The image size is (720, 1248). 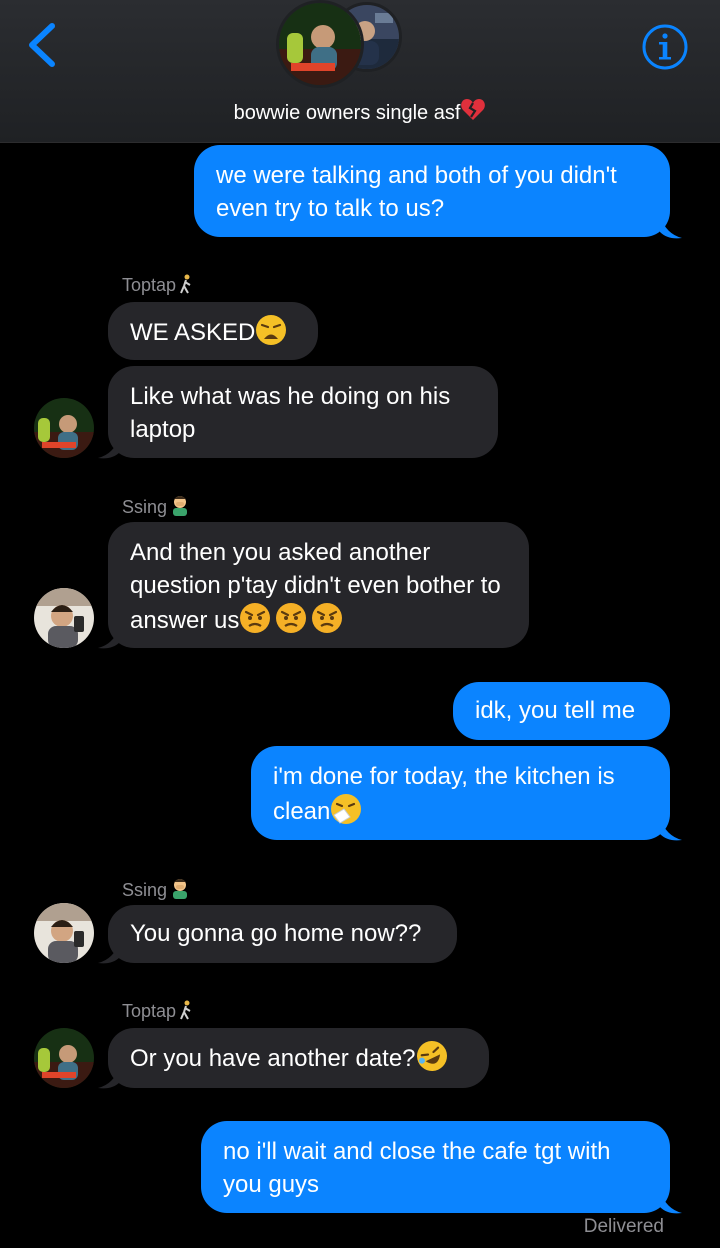 I want to click on message-bubble-incoming: Or you have another date?, so click(x=298, y=1058).